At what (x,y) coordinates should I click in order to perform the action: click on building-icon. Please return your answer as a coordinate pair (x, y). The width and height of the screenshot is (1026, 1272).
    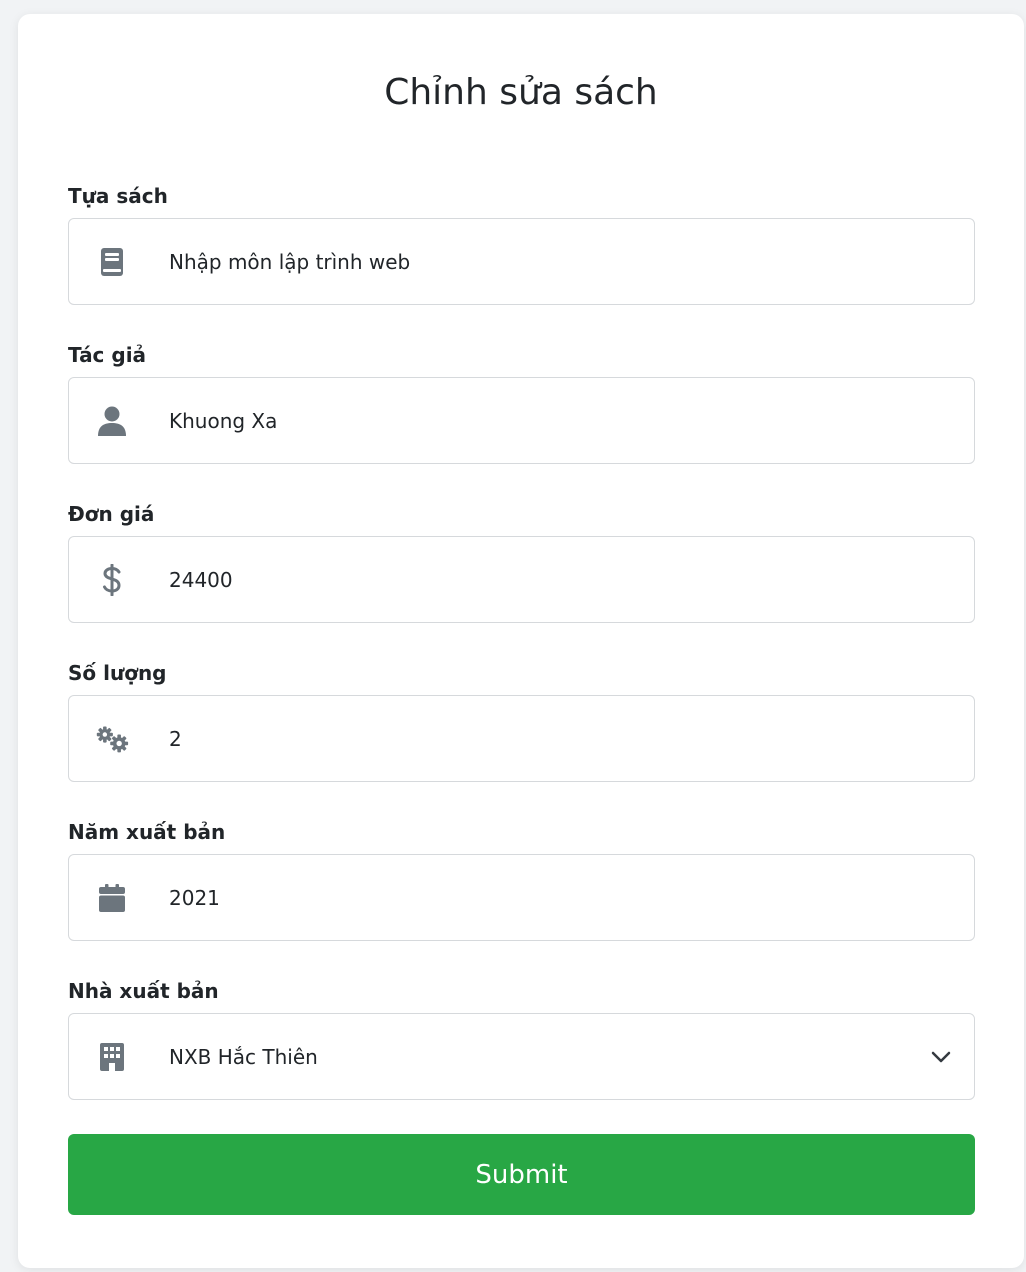
    Looking at the image, I should click on (112, 1057).